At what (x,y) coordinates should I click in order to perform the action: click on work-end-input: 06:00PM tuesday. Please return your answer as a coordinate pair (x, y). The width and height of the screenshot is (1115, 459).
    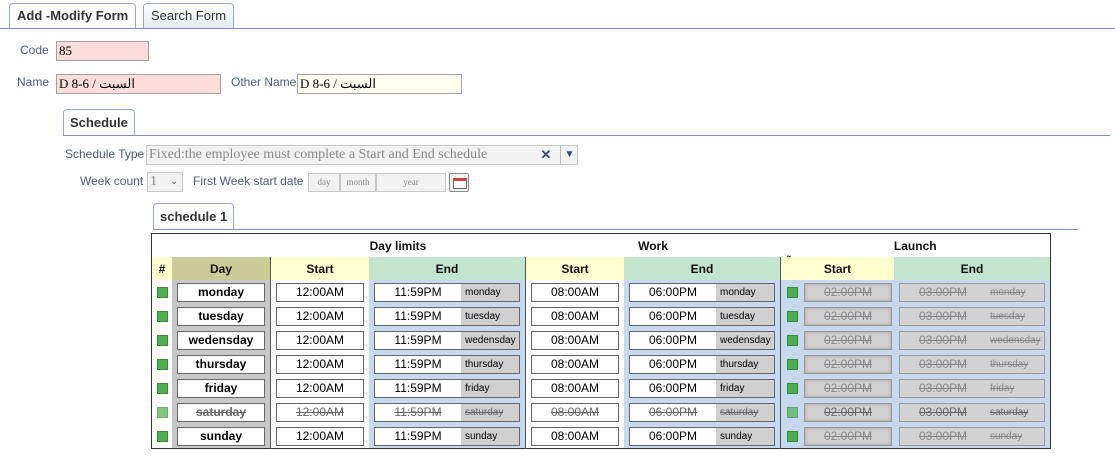
    Looking at the image, I should click on (702, 316).